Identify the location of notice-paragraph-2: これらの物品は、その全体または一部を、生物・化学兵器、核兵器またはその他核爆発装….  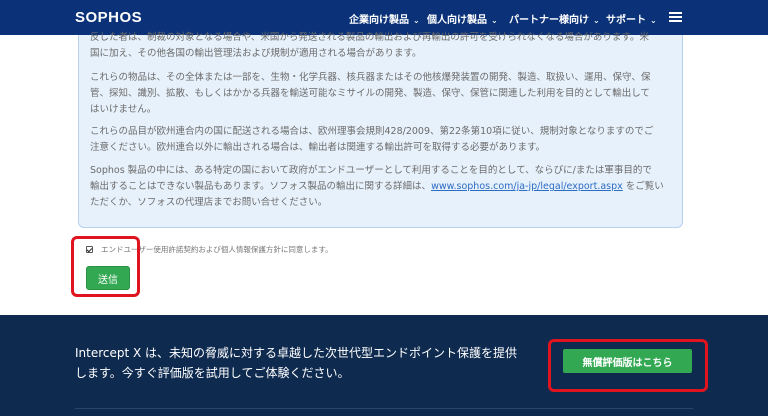
(387, 94).